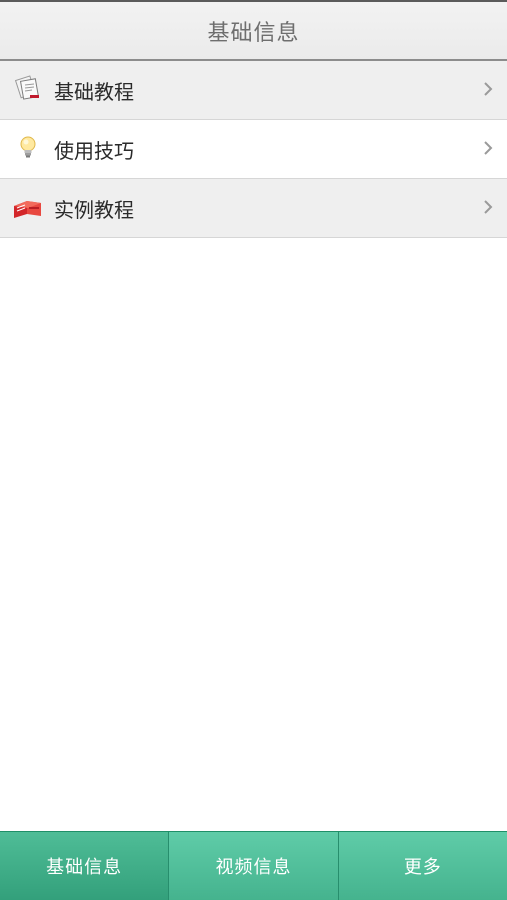  Describe the element at coordinates (253, 208) in the screenshot. I see `list-item-example-tutorial: 实例教程` at that location.